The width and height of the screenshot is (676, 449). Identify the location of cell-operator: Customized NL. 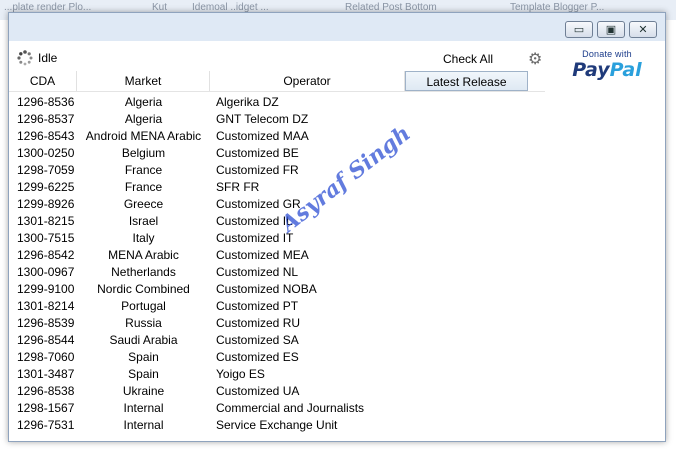
(257, 272).